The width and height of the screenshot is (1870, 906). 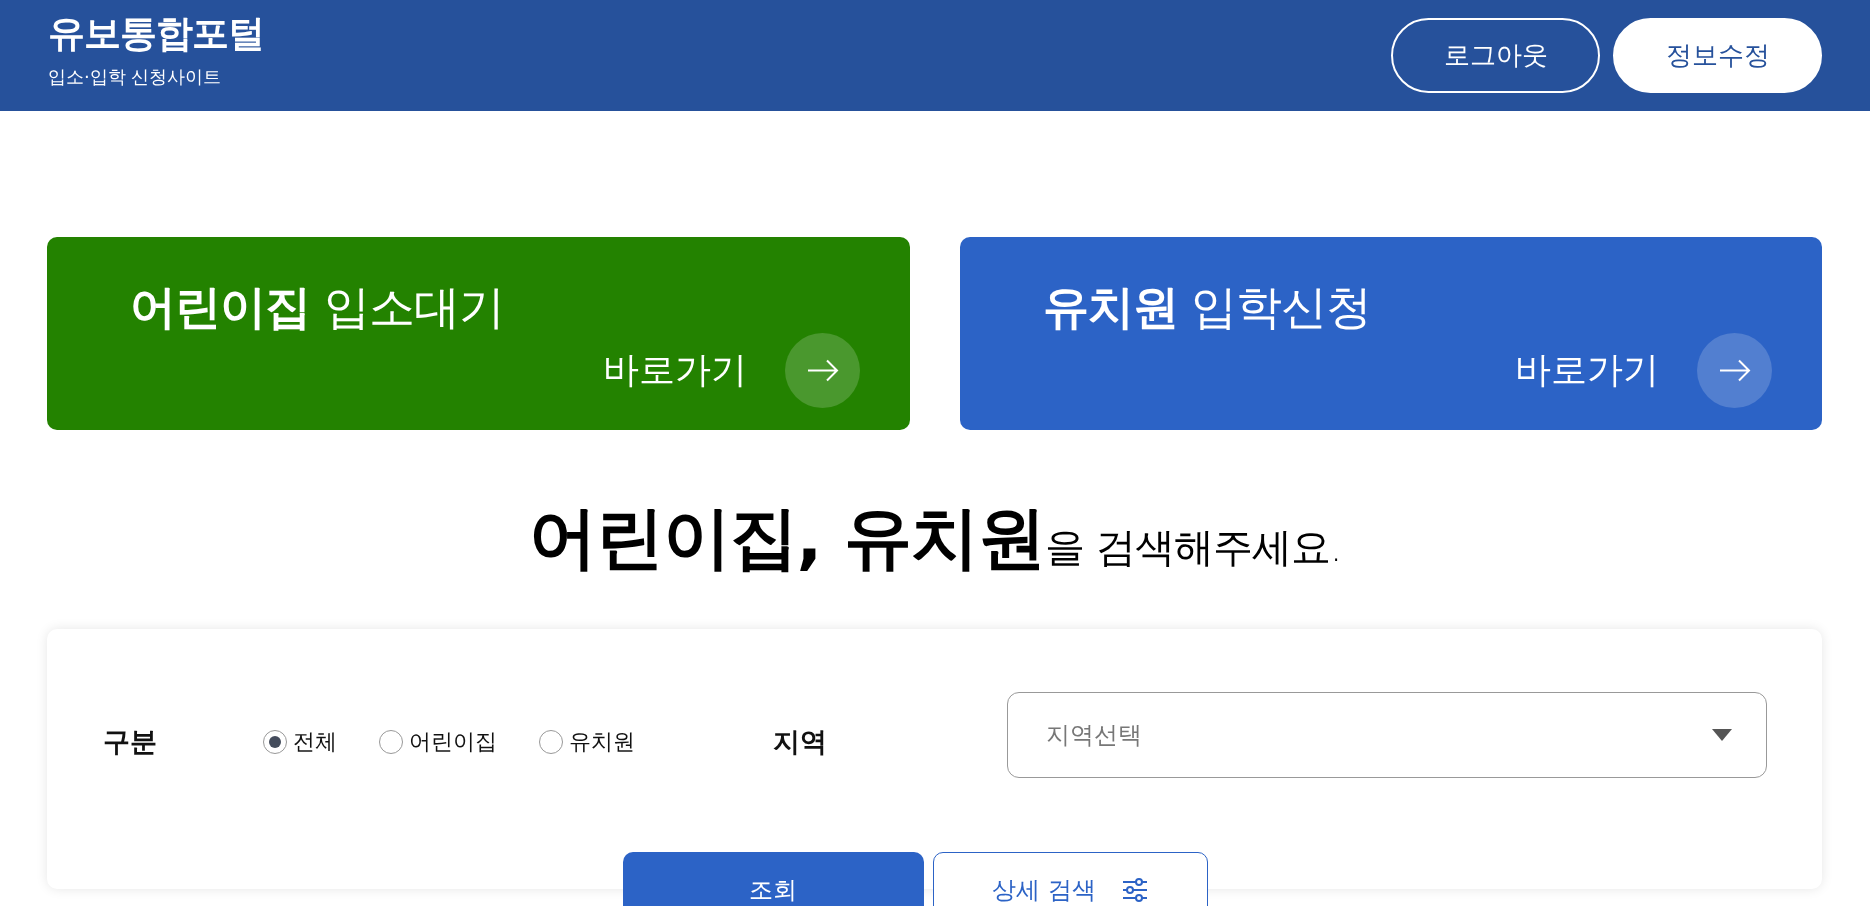 I want to click on search-heading: 어린이집, 유치원을 검색해주세요., so click(x=935, y=538).